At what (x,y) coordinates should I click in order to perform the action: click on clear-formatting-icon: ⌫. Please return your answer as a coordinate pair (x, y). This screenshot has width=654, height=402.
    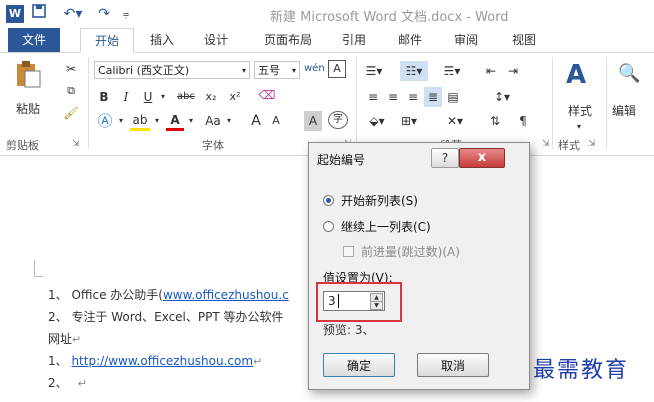
    Looking at the image, I should click on (267, 95).